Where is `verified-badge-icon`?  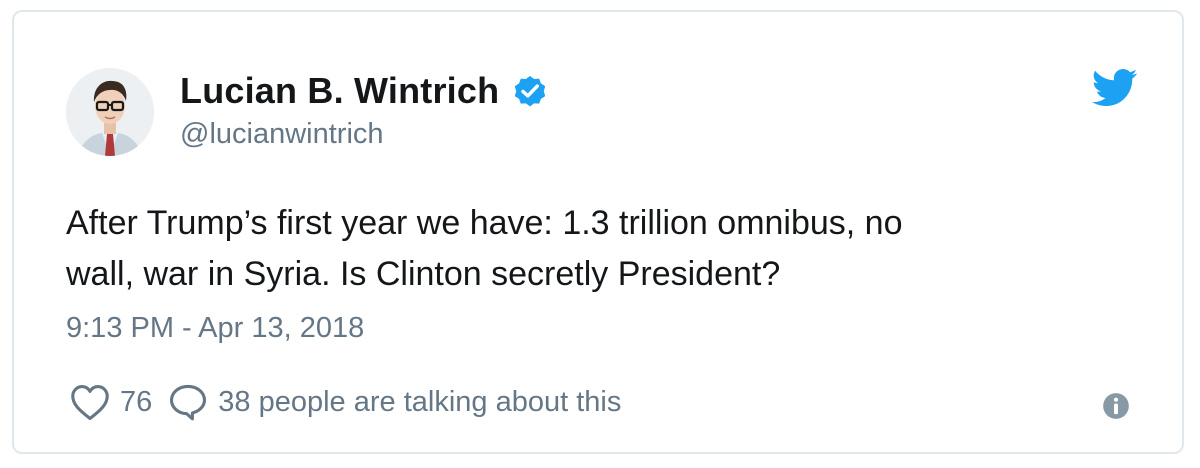 verified-badge-icon is located at coordinates (530, 91).